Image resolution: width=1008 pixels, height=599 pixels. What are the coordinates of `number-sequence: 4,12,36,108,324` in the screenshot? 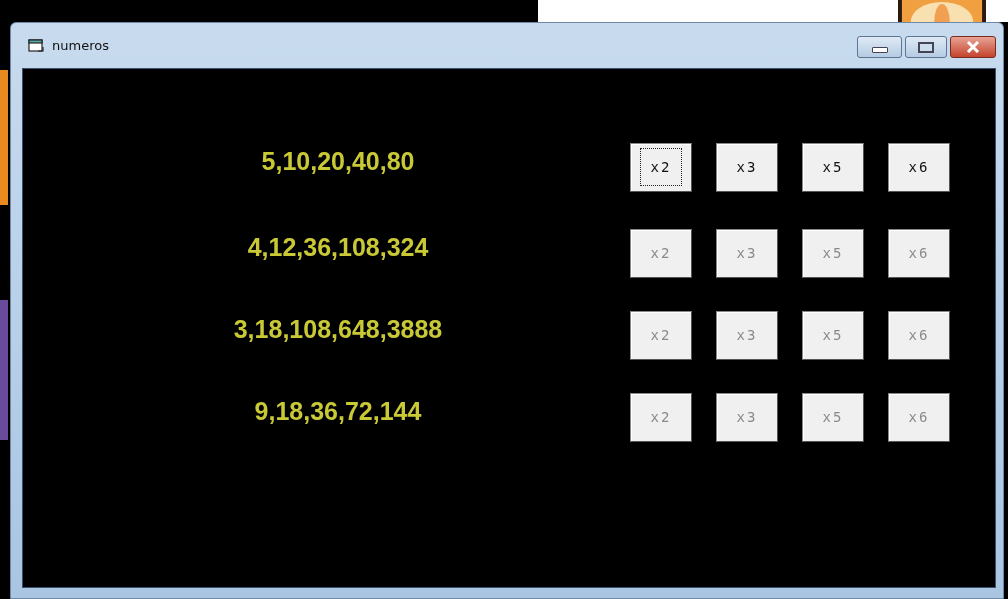 It's located at (338, 247).